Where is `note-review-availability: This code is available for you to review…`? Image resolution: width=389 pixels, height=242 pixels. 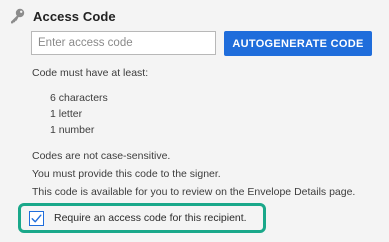 note-review-availability: This code is available for you to review… is located at coordinates (194, 192).